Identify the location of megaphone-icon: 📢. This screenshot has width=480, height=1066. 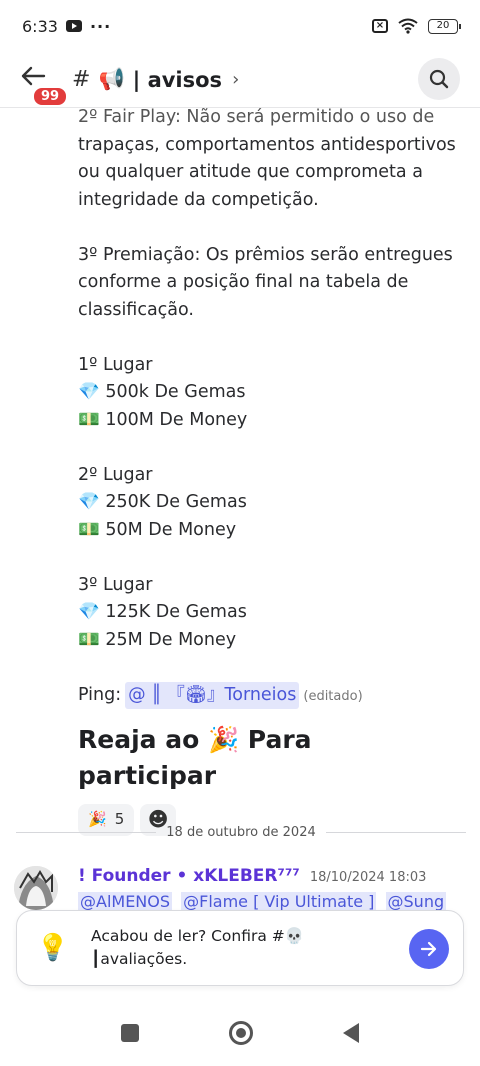
(111, 79).